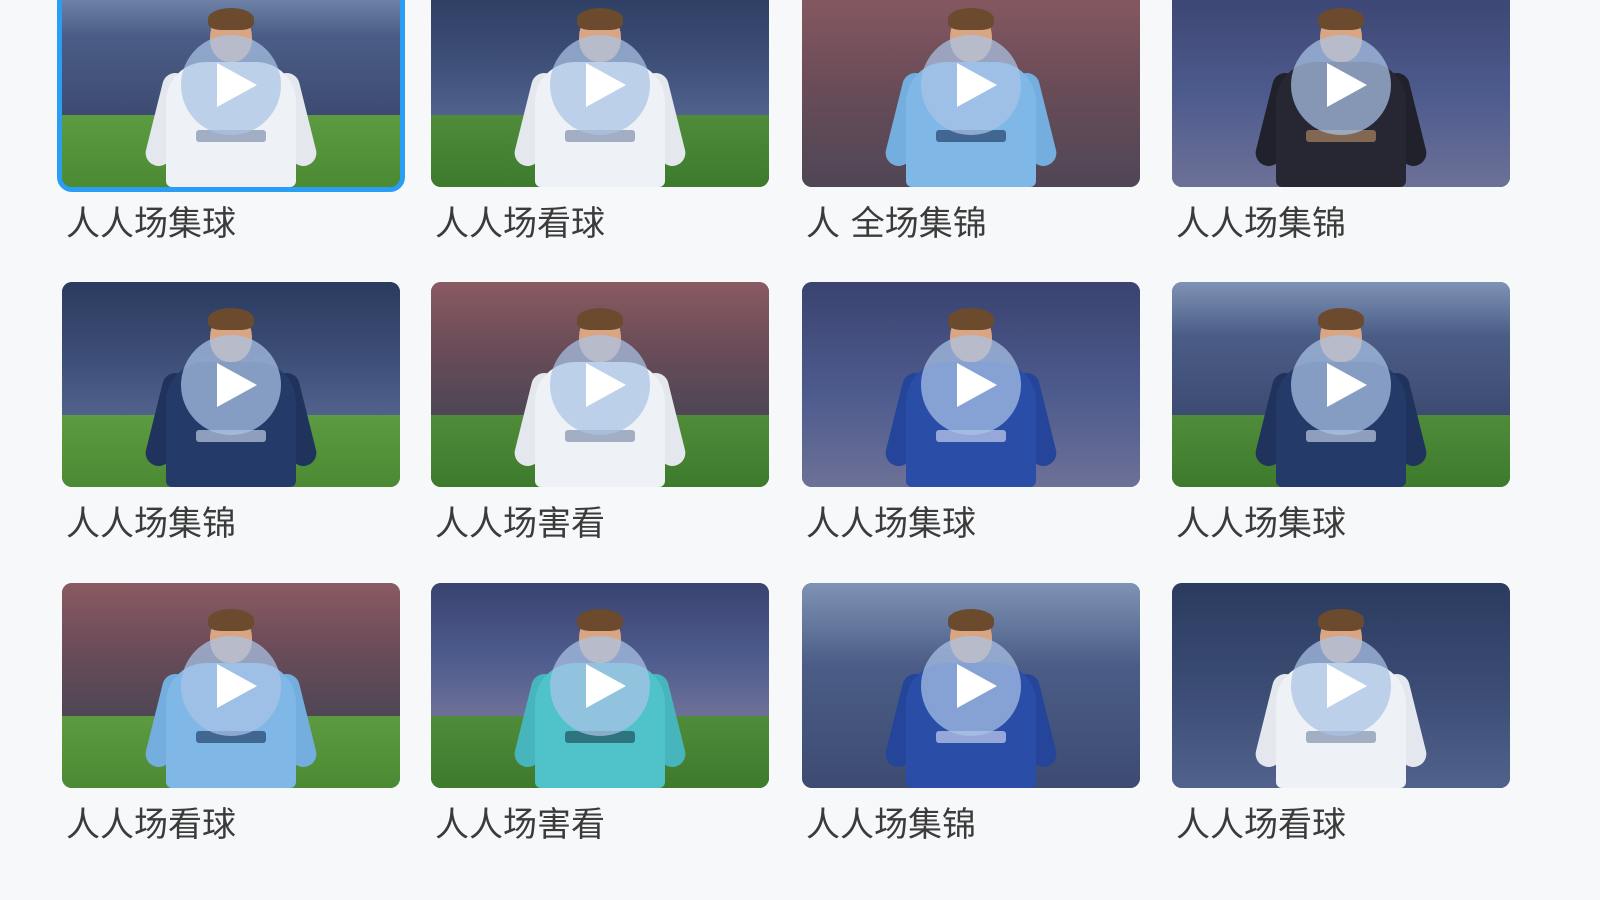 Image resolution: width=1600 pixels, height=900 pixels. I want to click on video-card: 人 全场集锦, so click(972, 123).